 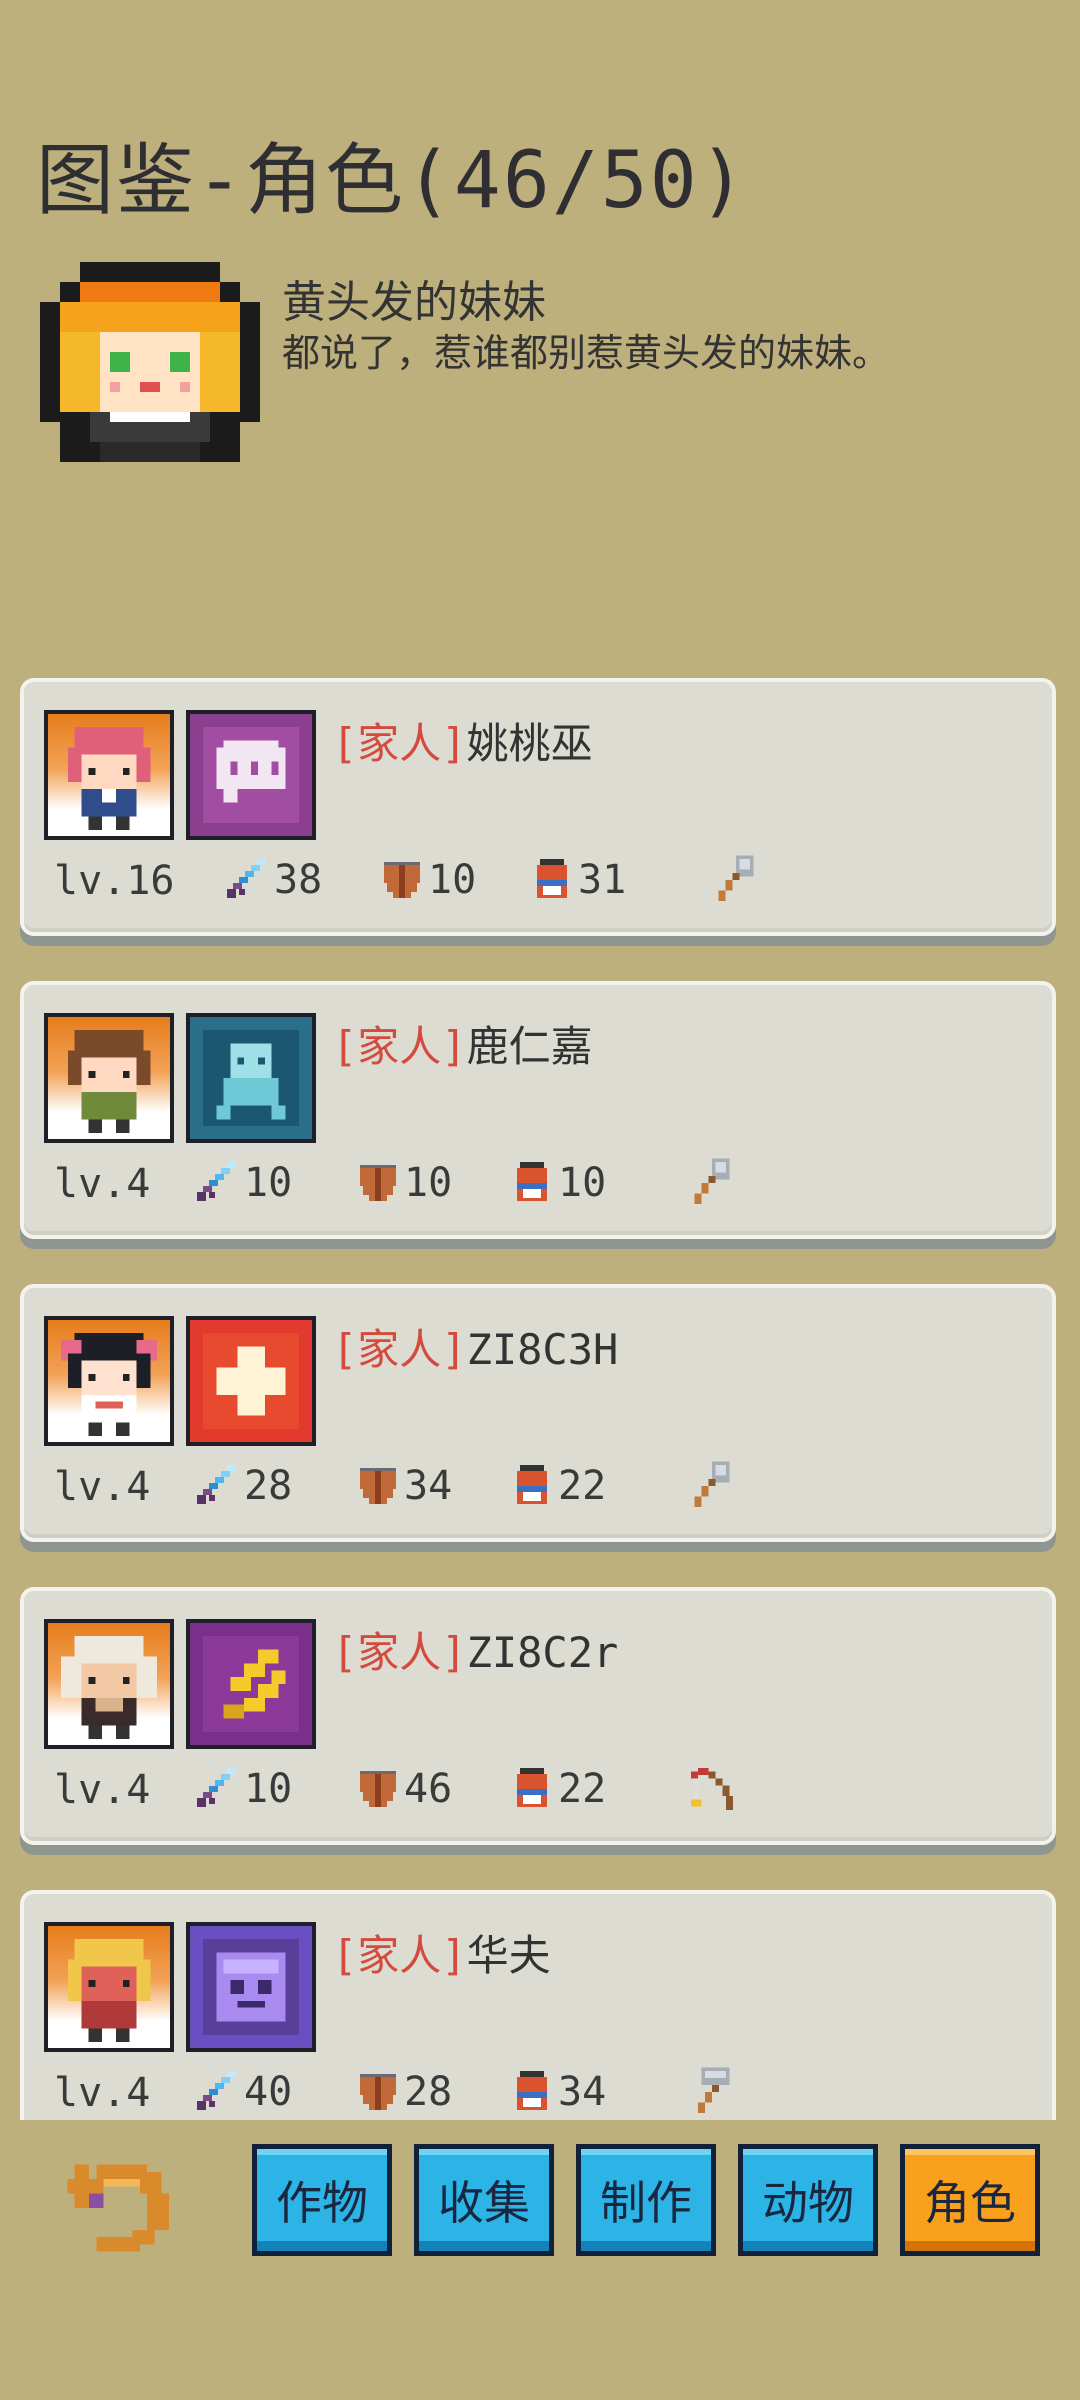 I want to click on character-stats: lv.4 10 46 22, so click(x=538, y=1789).